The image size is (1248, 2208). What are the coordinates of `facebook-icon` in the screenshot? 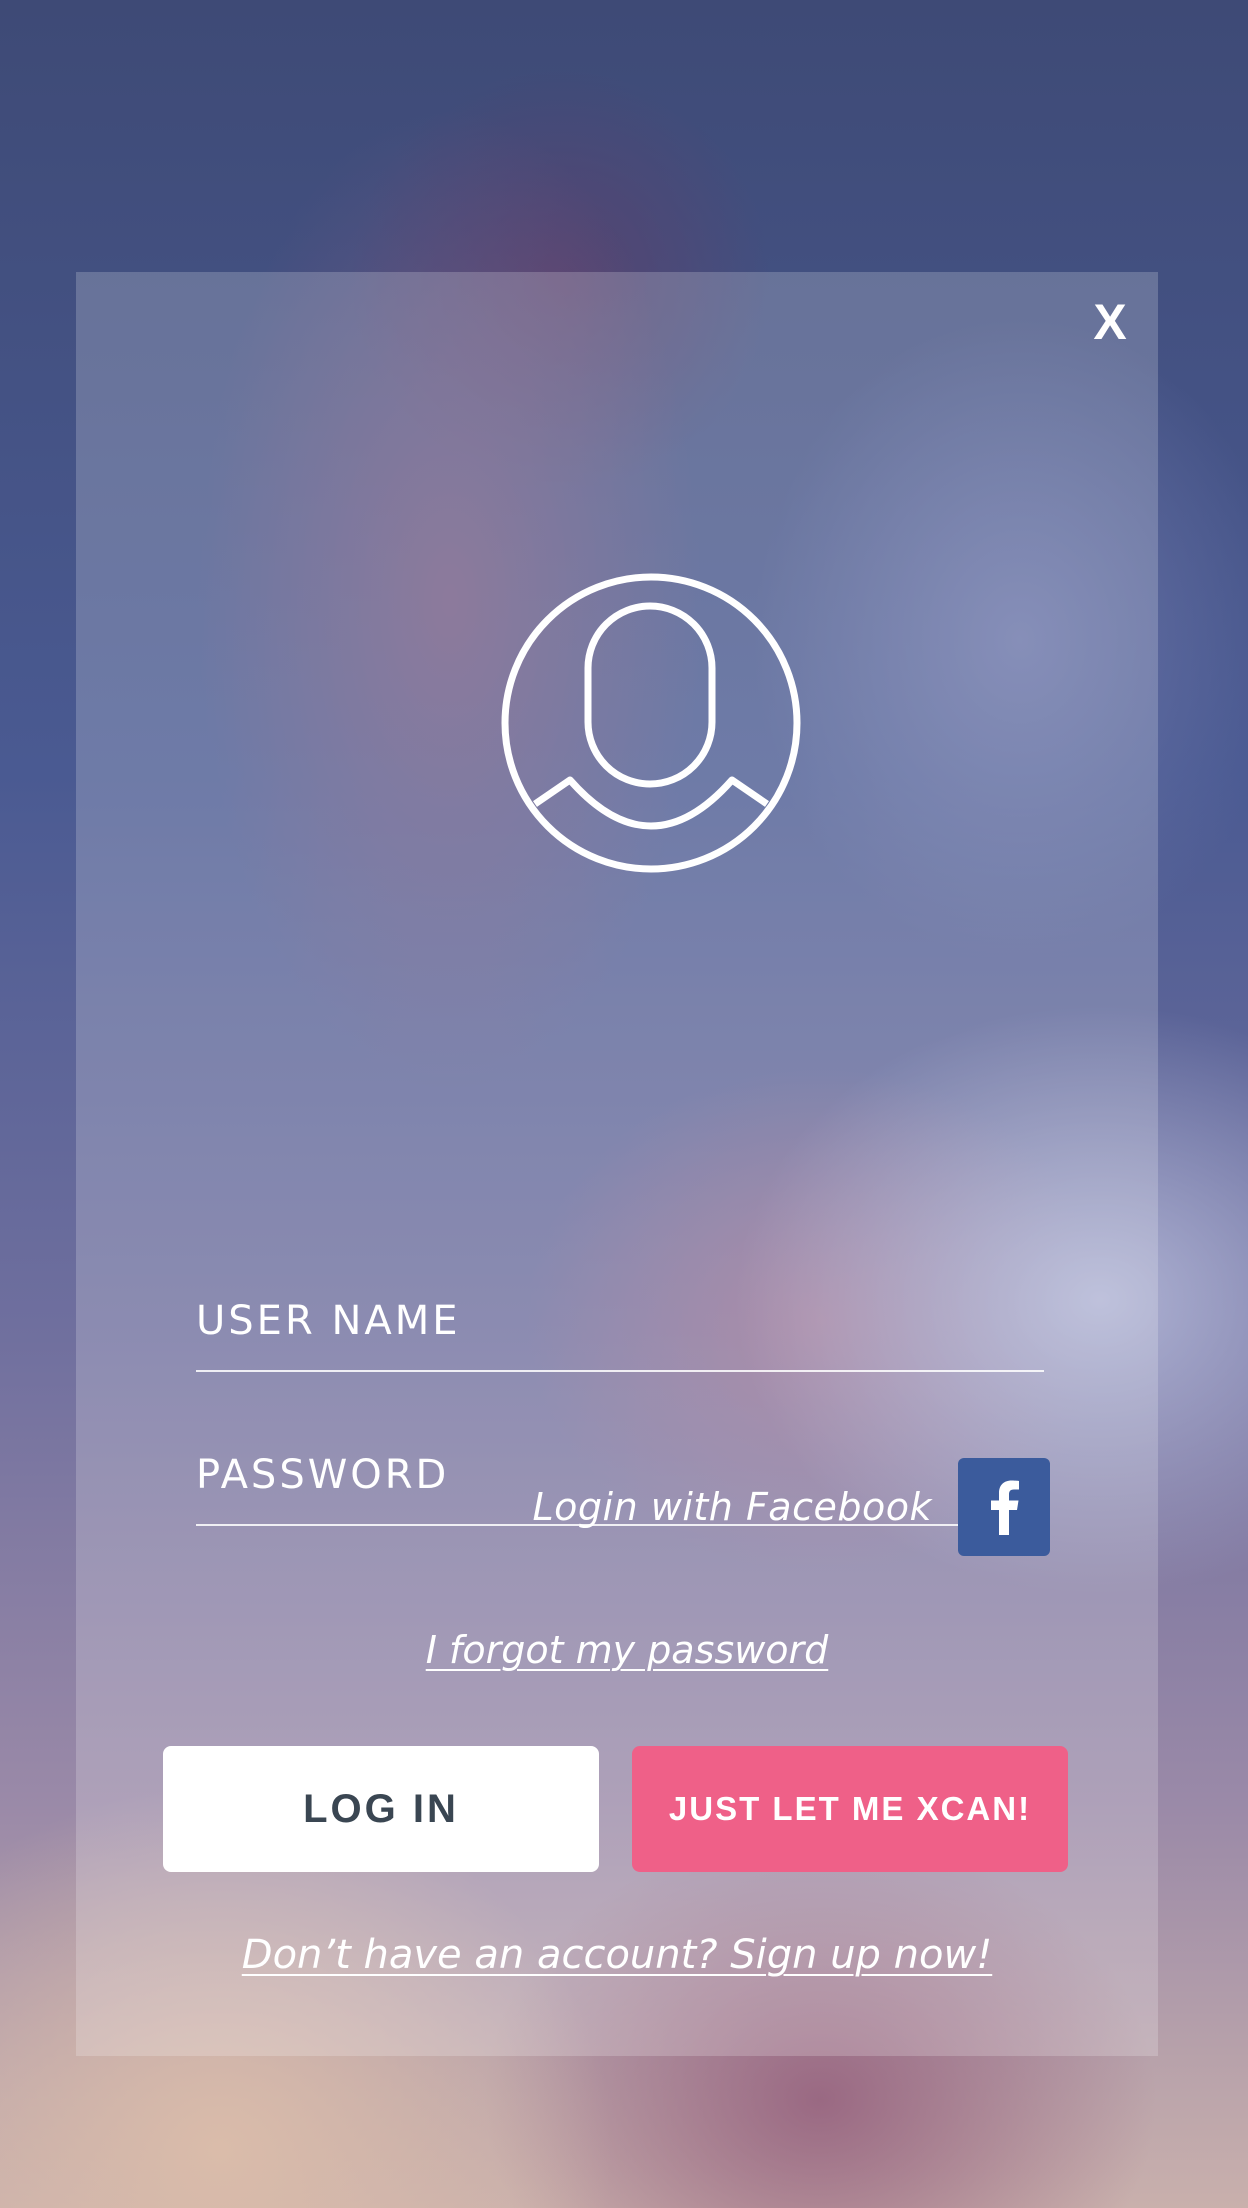 It's located at (1004, 1507).